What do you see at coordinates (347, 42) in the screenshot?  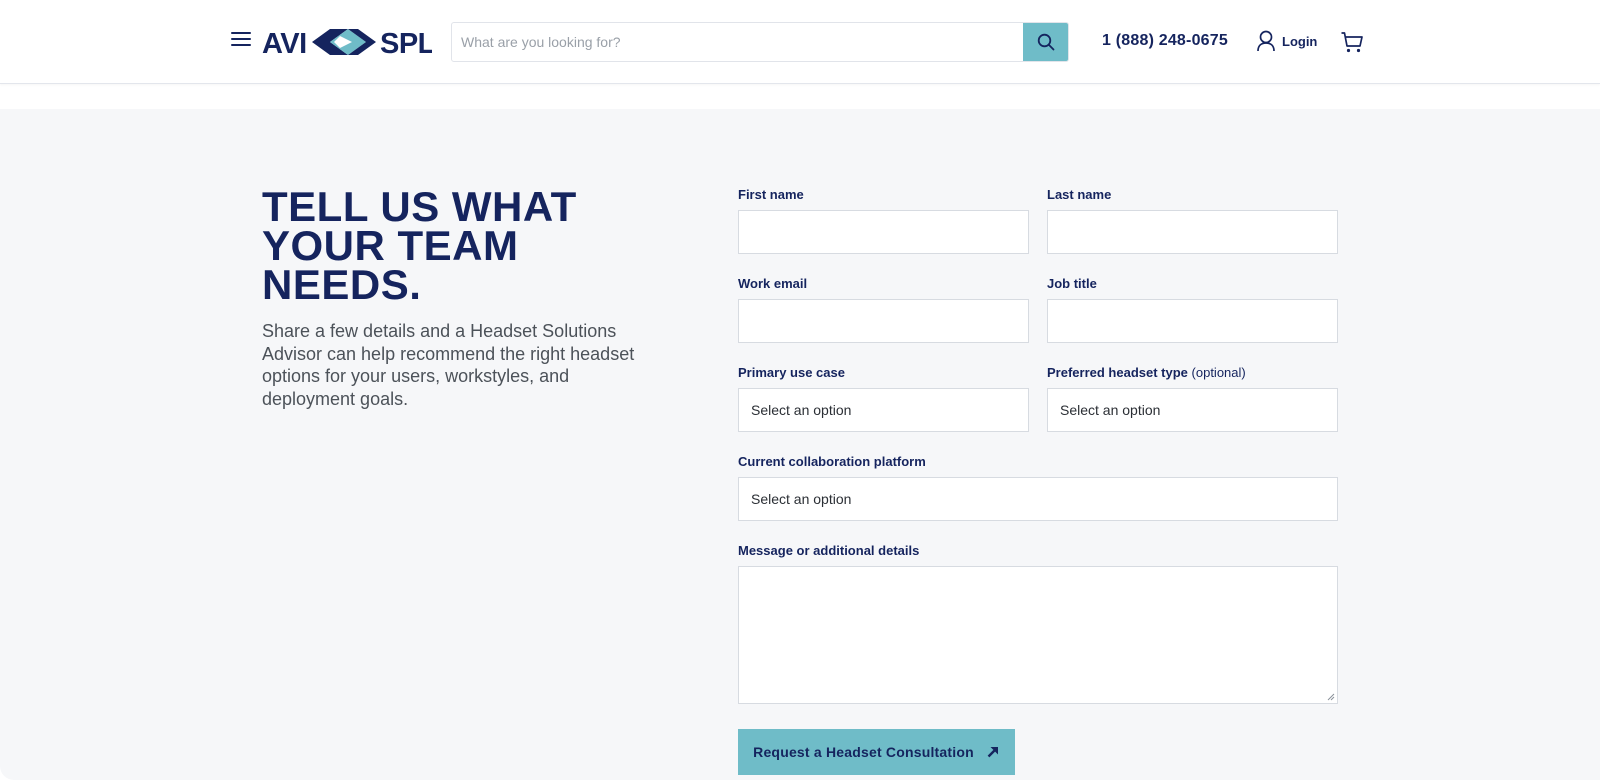 I see `avi-spl-logo: AVI SPL` at bounding box center [347, 42].